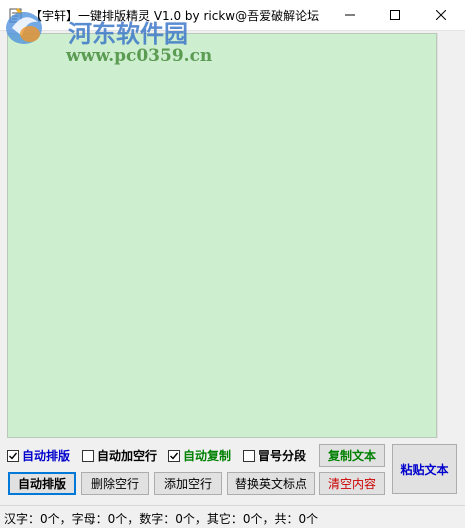 This screenshot has height=528, width=465. Describe the element at coordinates (352, 455) in the screenshot. I see `copy-text-button: 复制文本` at that location.